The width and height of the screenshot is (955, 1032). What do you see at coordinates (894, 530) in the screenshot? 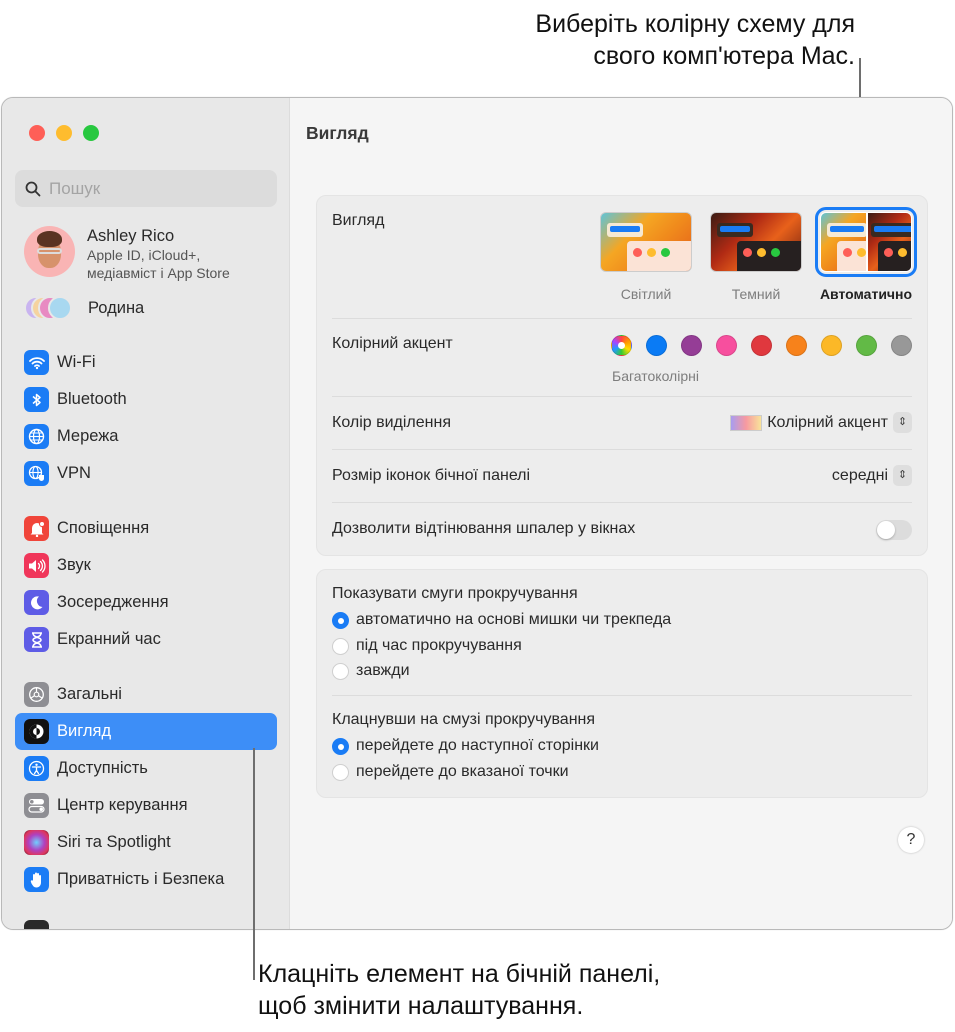
I see `wallpaper-tinting-toggle` at bounding box center [894, 530].